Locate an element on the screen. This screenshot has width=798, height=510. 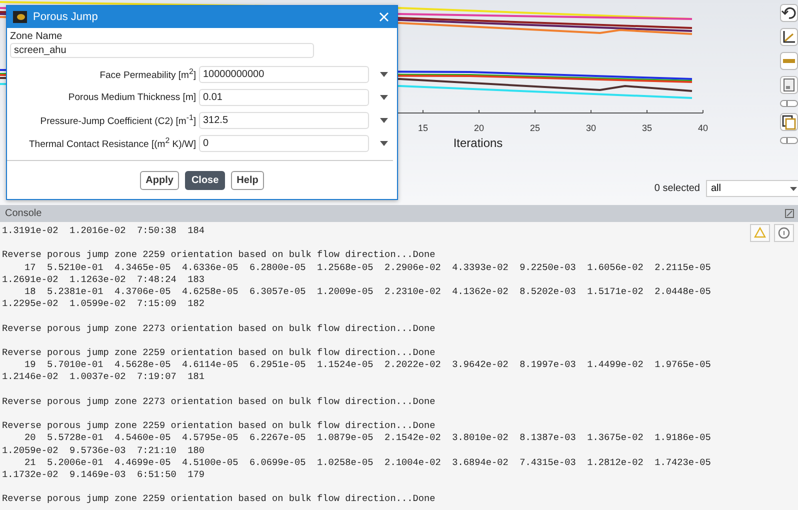
dialog-title: Porous Jump is located at coordinates (66, 17).